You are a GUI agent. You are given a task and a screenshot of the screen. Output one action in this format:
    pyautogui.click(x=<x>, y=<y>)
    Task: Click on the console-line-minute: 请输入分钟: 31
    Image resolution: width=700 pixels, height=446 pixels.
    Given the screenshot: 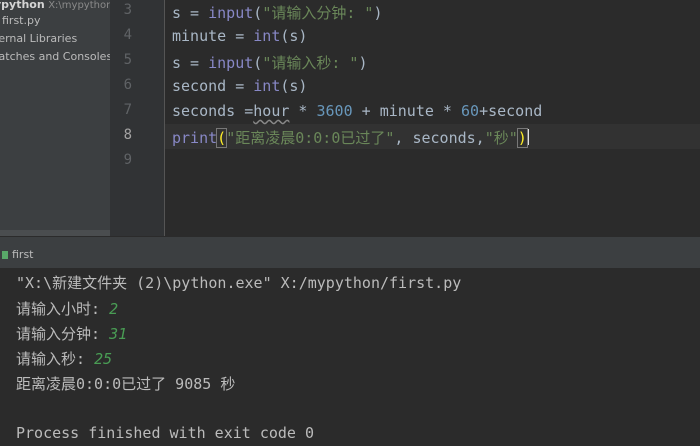 What is the action you would take?
    pyautogui.click(x=71, y=333)
    